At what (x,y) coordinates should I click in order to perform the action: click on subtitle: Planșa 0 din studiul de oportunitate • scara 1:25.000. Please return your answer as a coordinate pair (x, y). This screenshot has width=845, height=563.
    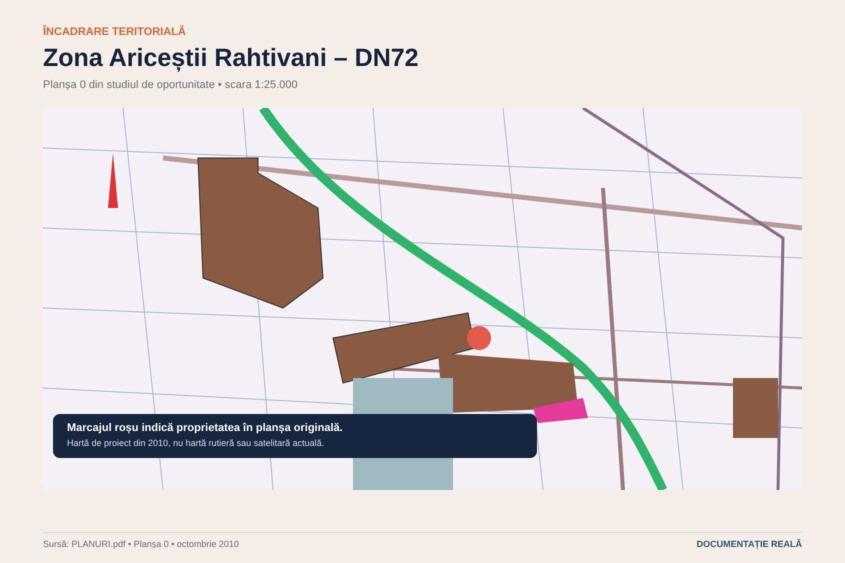
    Looking at the image, I should click on (170, 85).